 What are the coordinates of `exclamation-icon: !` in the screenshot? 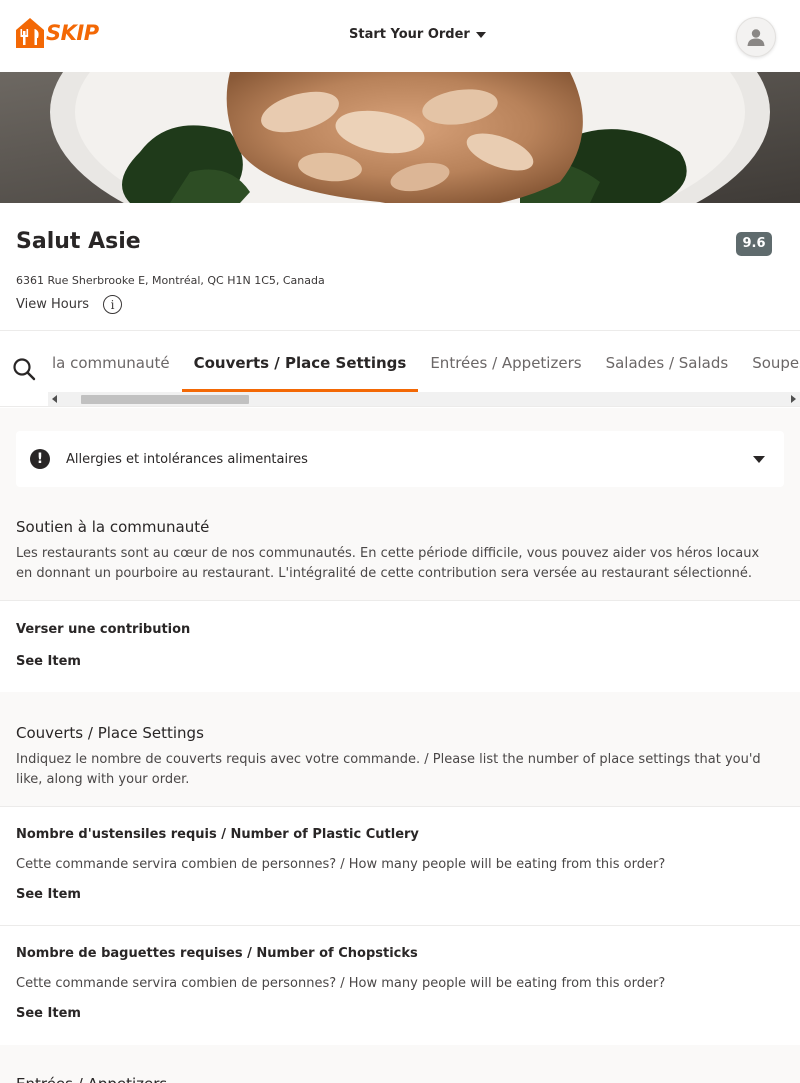 It's located at (40, 459).